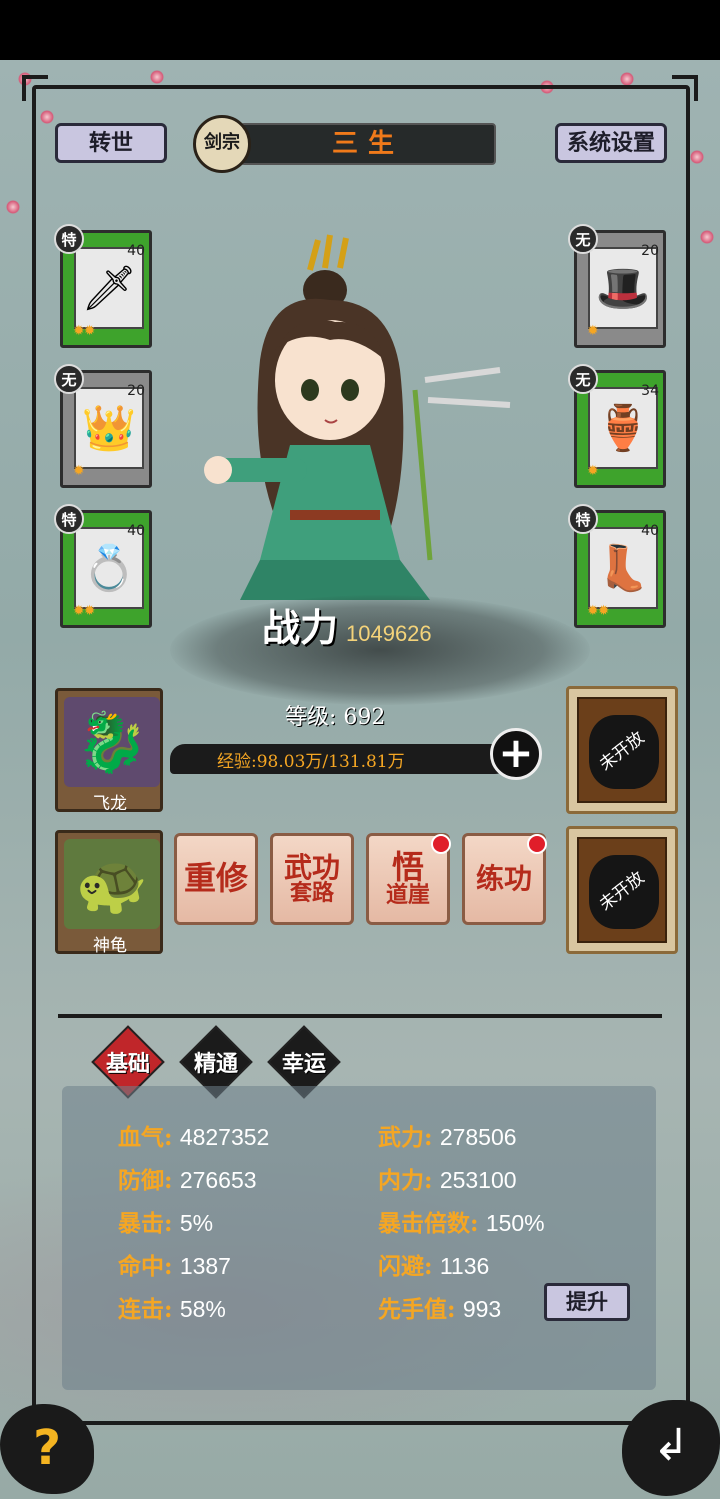 The height and width of the screenshot is (1499, 720). What do you see at coordinates (145, 1180) in the screenshot?
I see `stat-key: 防御:` at bounding box center [145, 1180].